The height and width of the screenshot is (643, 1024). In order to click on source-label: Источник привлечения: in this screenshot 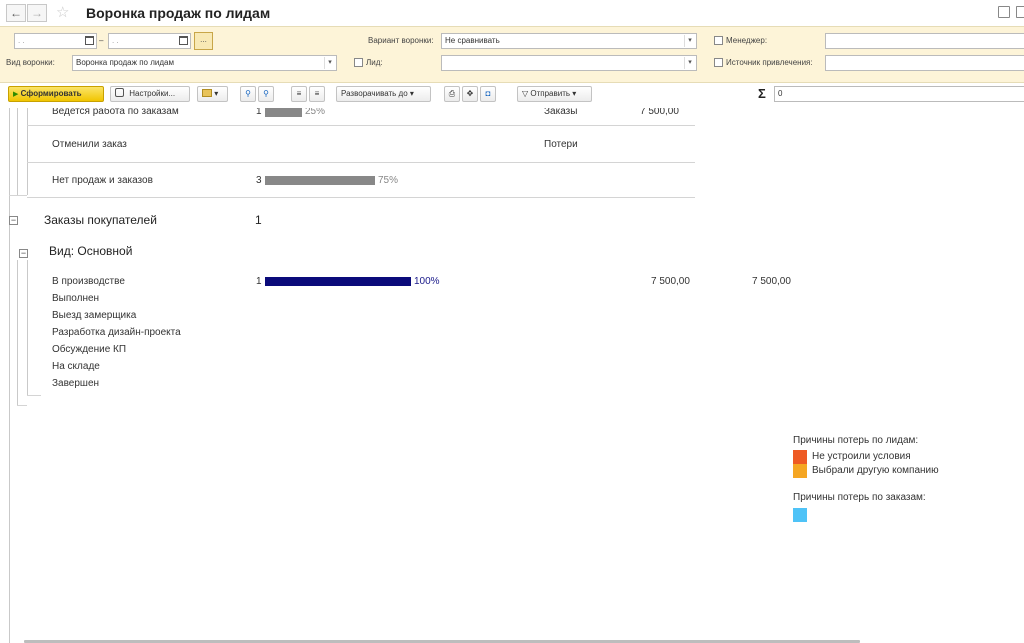, I will do `click(769, 62)`.